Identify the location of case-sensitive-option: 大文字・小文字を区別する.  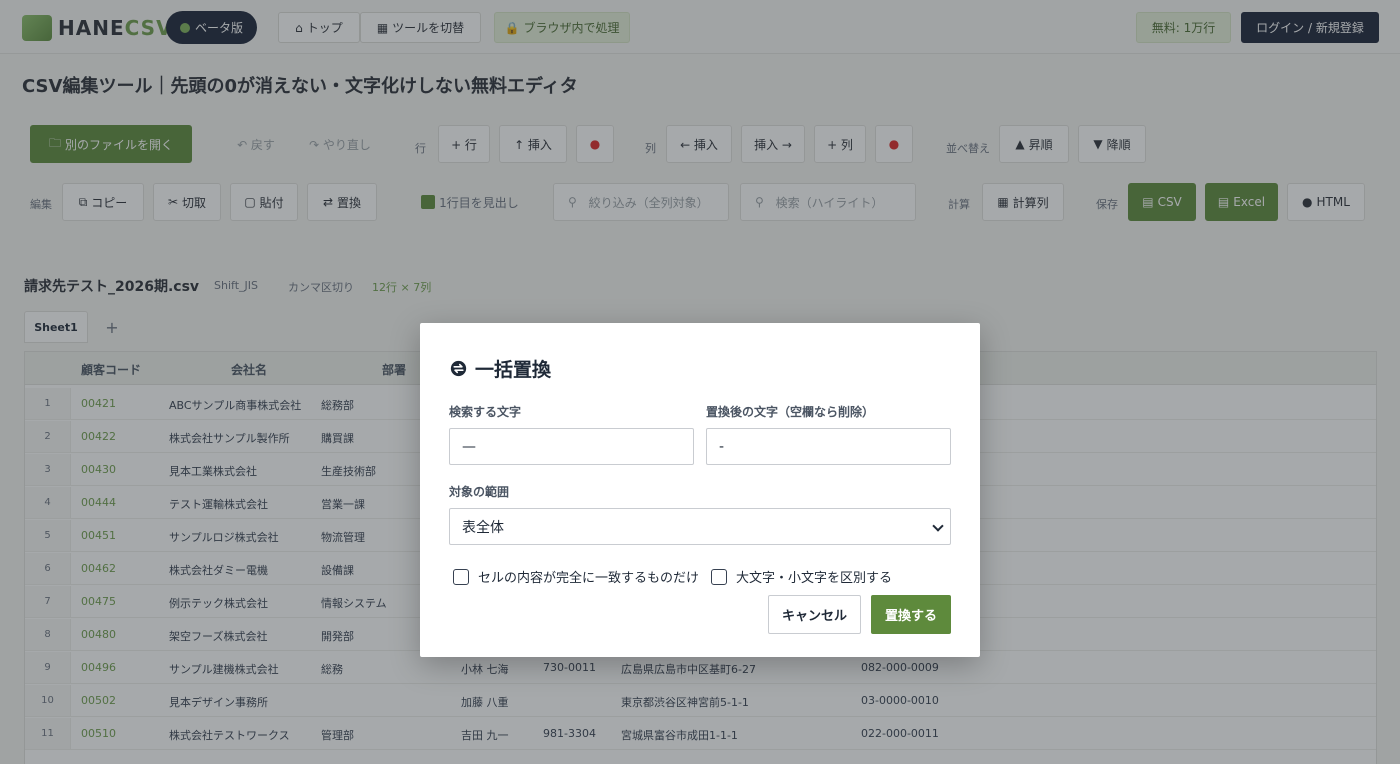
(801, 576).